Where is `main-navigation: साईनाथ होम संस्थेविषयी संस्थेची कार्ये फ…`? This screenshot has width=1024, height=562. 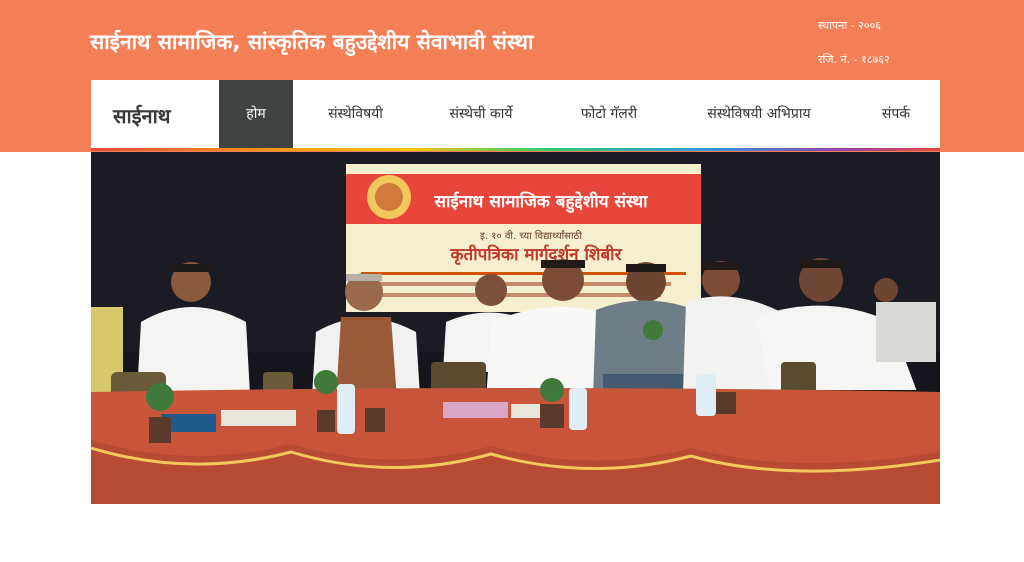 main-navigation: साईनाथ होम संस्थेविषयी संस्थेची कार्ये फ… is located at coordinates (515, 114).